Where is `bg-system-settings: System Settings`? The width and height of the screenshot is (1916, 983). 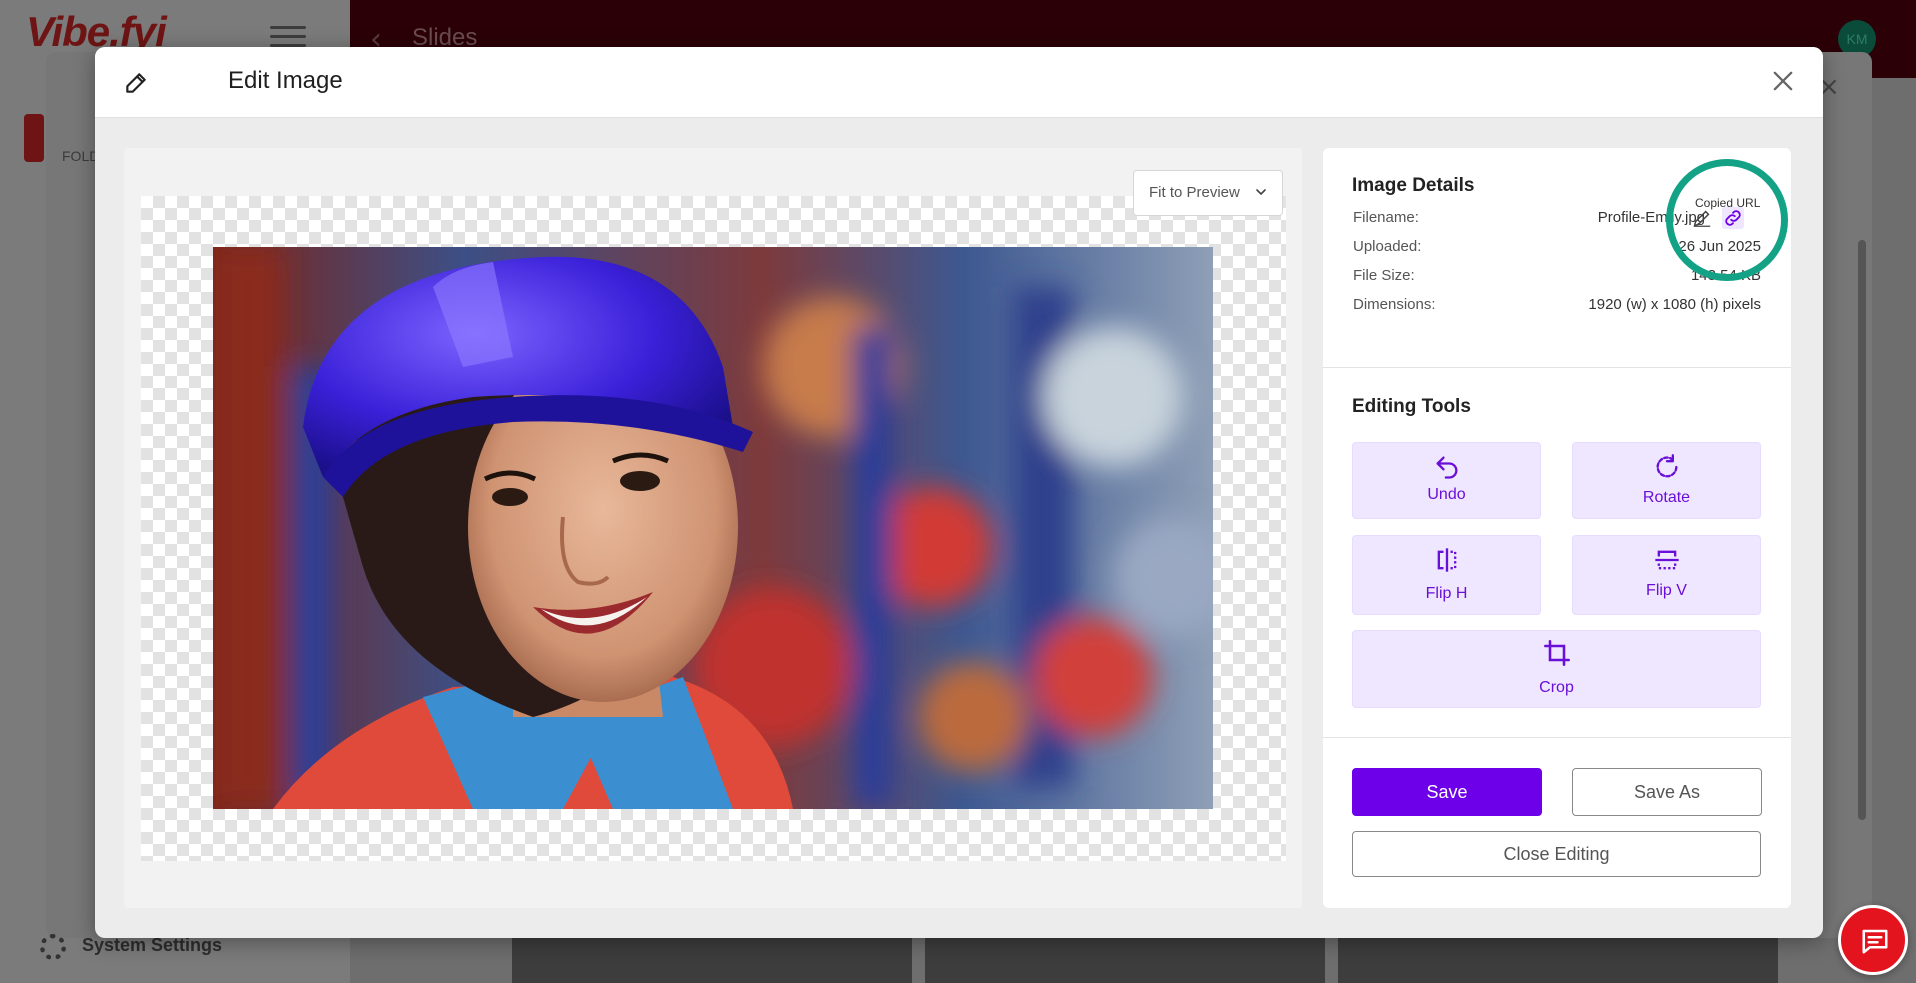
bg-system-settings: System Settings is located at coordinates (152, 945).